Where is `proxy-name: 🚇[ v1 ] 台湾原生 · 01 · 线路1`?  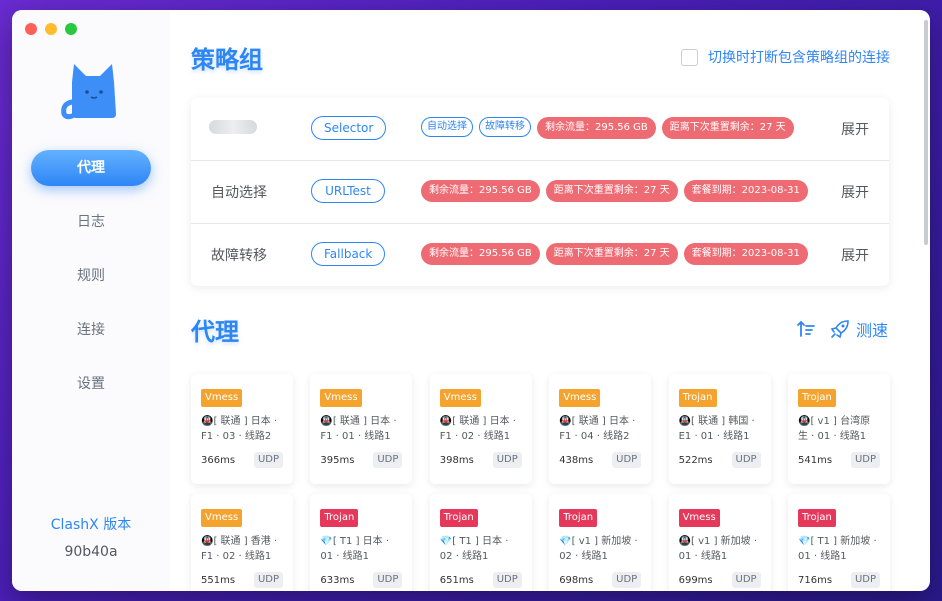 proxy-name: 🚇[ v1 ] 台湾原生 · 01 · 线路1 is located at coordinates (834, 429).